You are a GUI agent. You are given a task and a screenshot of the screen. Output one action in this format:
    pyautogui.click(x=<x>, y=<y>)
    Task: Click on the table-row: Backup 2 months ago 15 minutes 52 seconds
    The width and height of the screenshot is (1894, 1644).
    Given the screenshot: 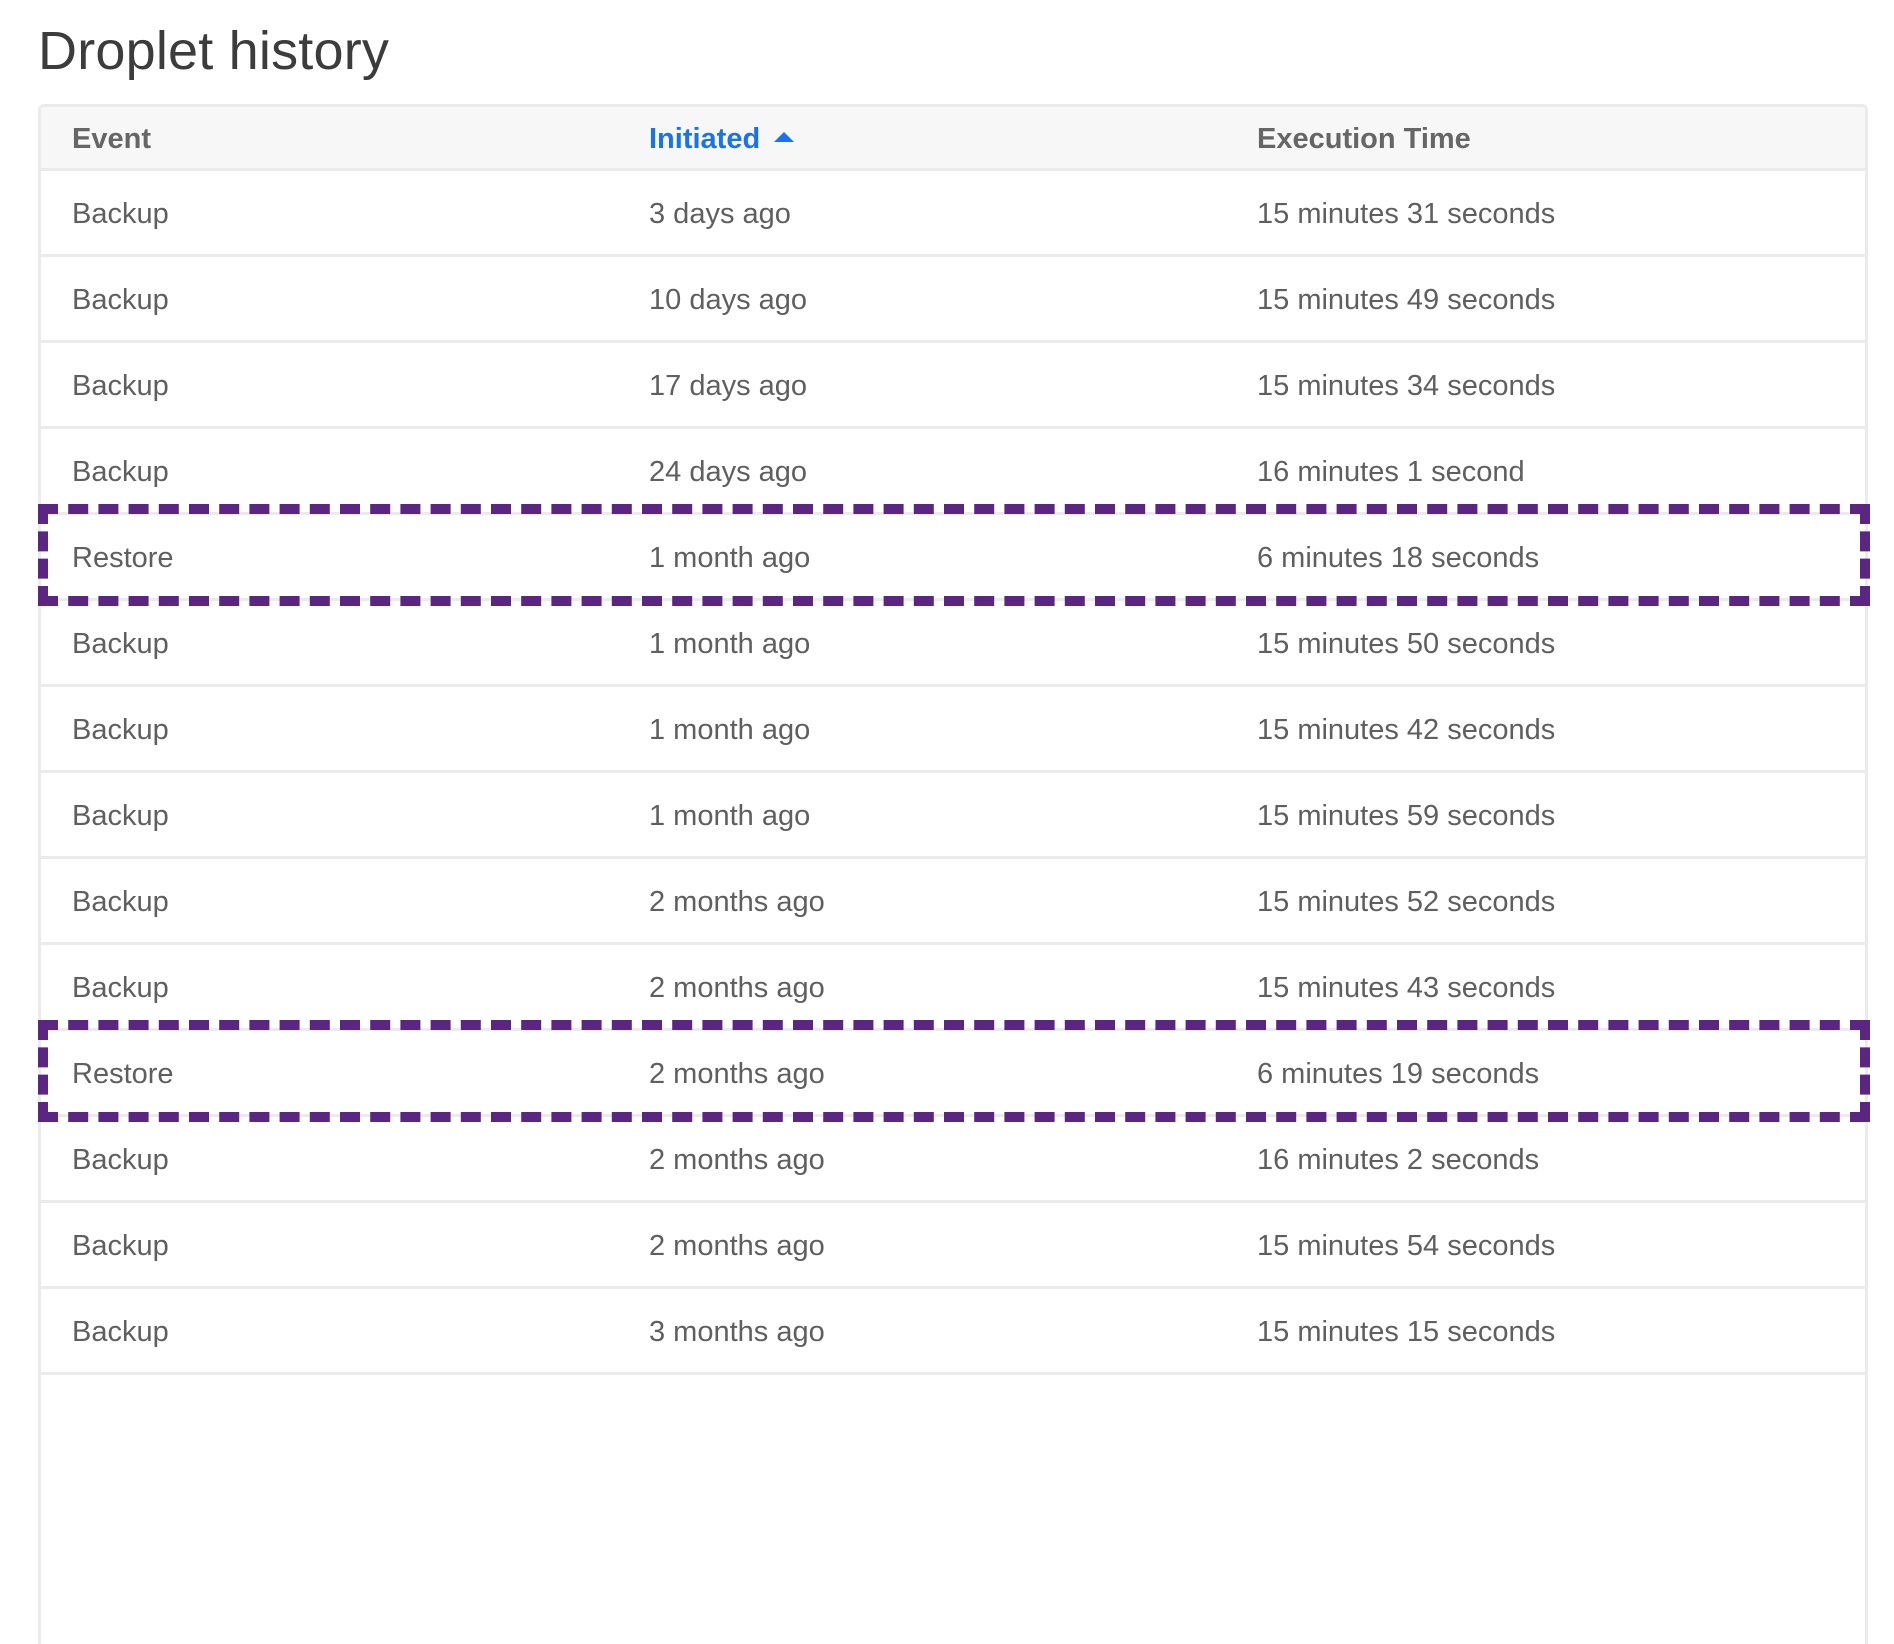 What is the action you would take?
    pyautogui.click(x=953, y=902)
    